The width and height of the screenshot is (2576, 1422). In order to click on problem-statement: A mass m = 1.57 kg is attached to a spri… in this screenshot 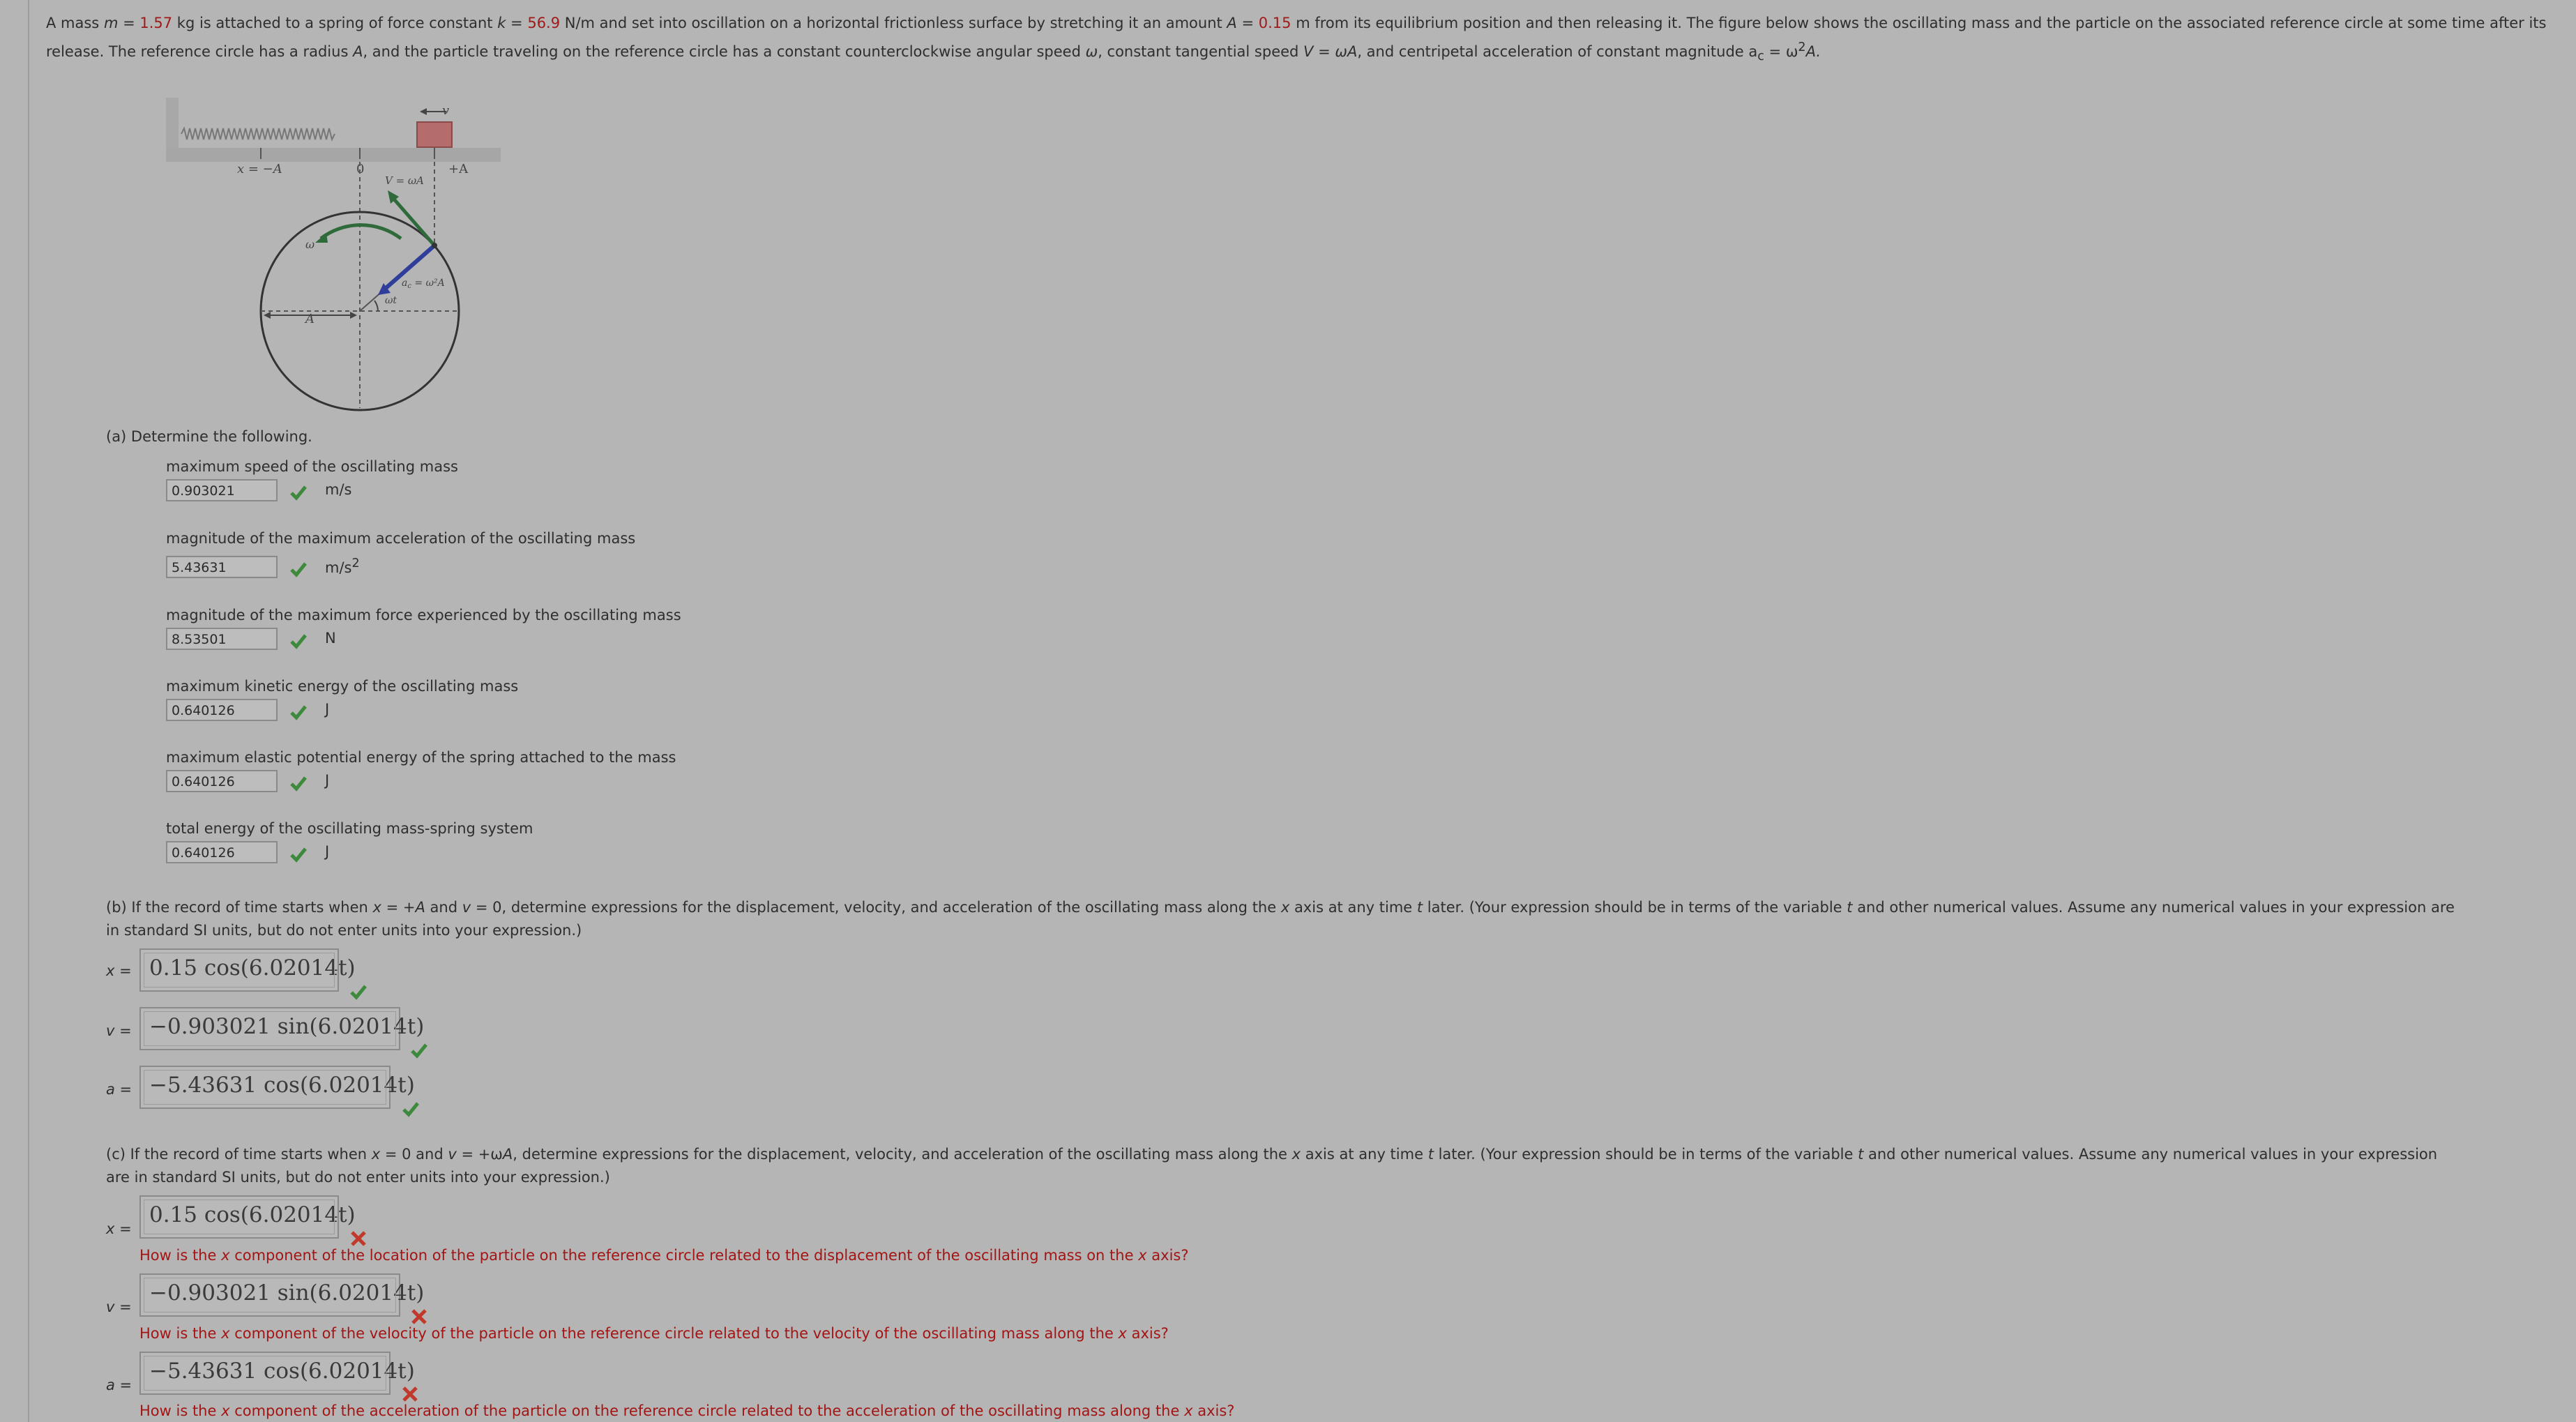, I will do `click(1296, 39)`.